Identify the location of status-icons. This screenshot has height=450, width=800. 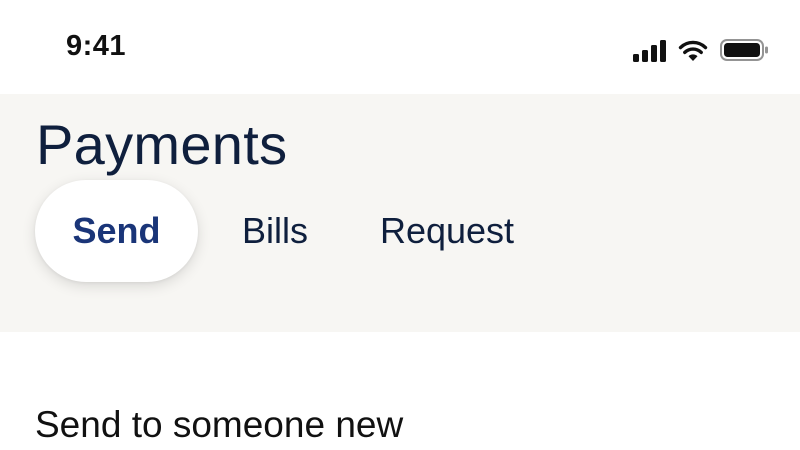
(701, 49).